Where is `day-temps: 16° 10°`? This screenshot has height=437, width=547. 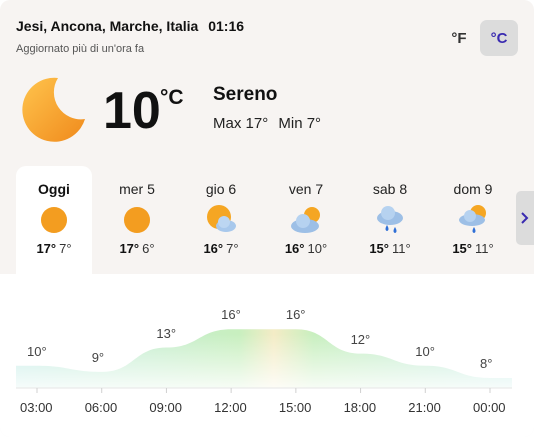 day-temps: 16° 10° is located at coordinates (306, 248).